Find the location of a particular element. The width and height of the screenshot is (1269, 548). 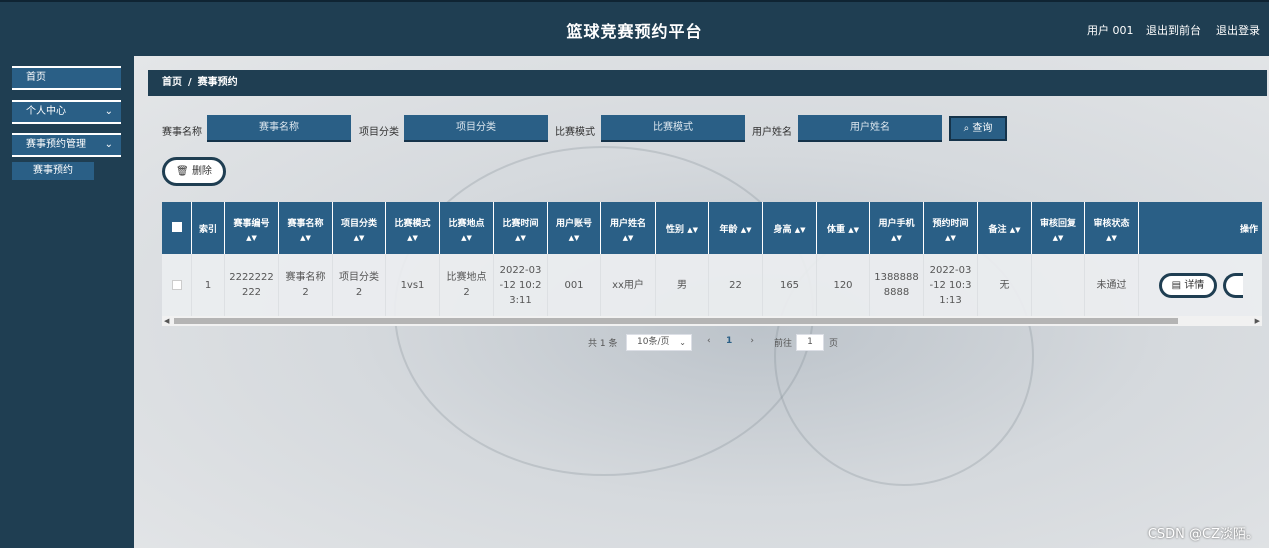

column-header: 年龄 ▲▼ is located at coordinates (736, 228).